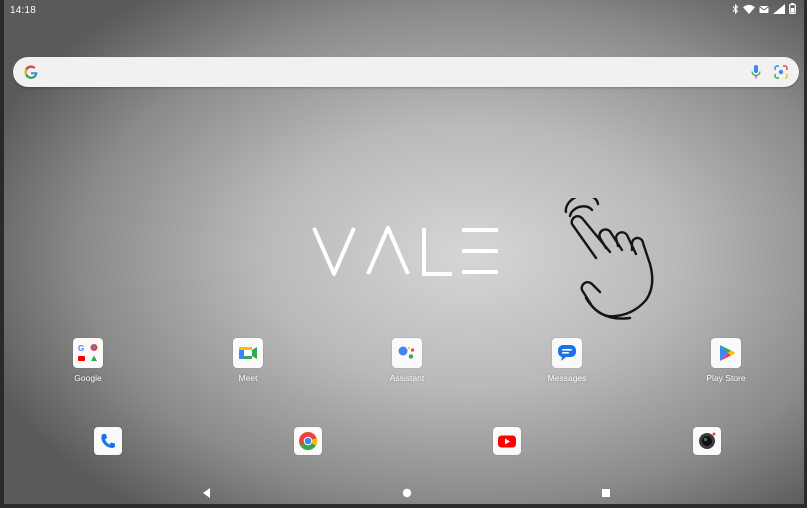 This screenshot has height=508, width=807. Describe the element at coordinates (567, 378) in the screenshot. I see `app-label: Messages` at that location.